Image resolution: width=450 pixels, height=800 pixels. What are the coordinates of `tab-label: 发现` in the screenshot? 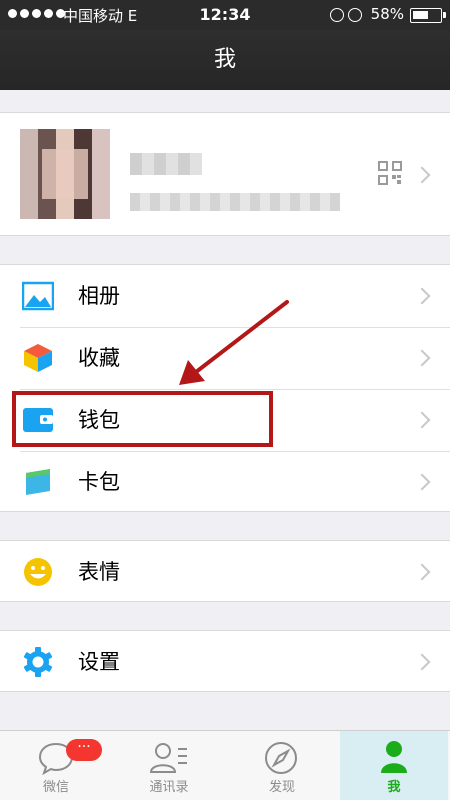 It's located at (281, 787).